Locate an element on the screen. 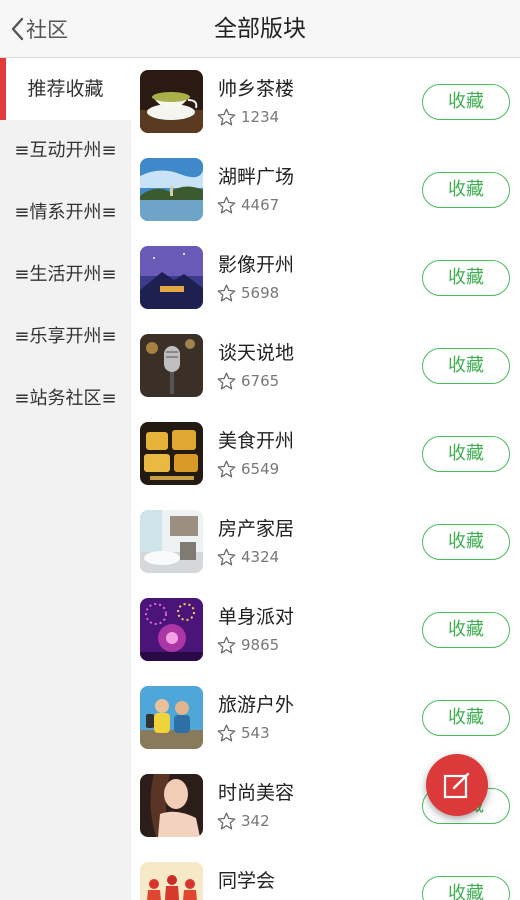 This screenshot has width=520, height=900. board-stats: 543 is located at coordinates (243, 733).